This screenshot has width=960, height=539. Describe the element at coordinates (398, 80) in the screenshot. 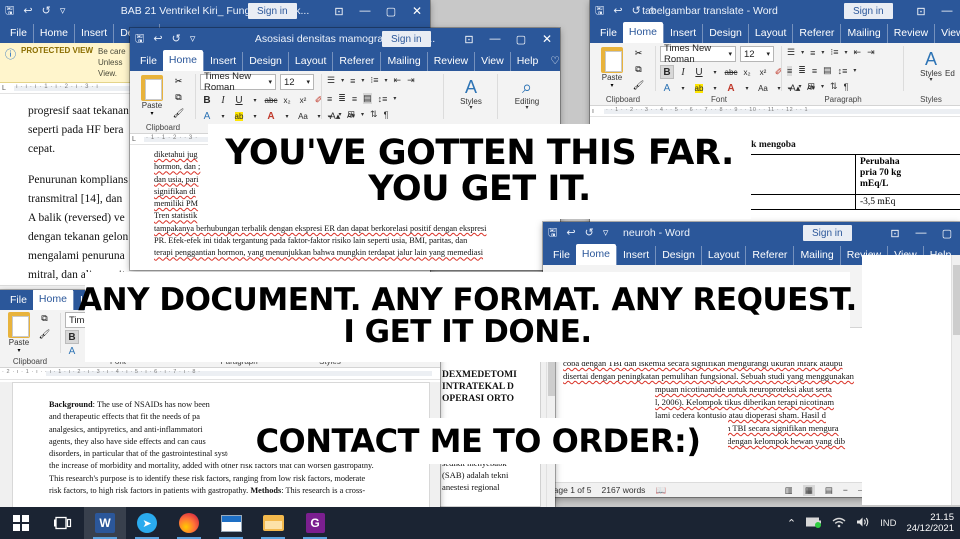

I see `decrease-indent-icon: ⇤` at that location.